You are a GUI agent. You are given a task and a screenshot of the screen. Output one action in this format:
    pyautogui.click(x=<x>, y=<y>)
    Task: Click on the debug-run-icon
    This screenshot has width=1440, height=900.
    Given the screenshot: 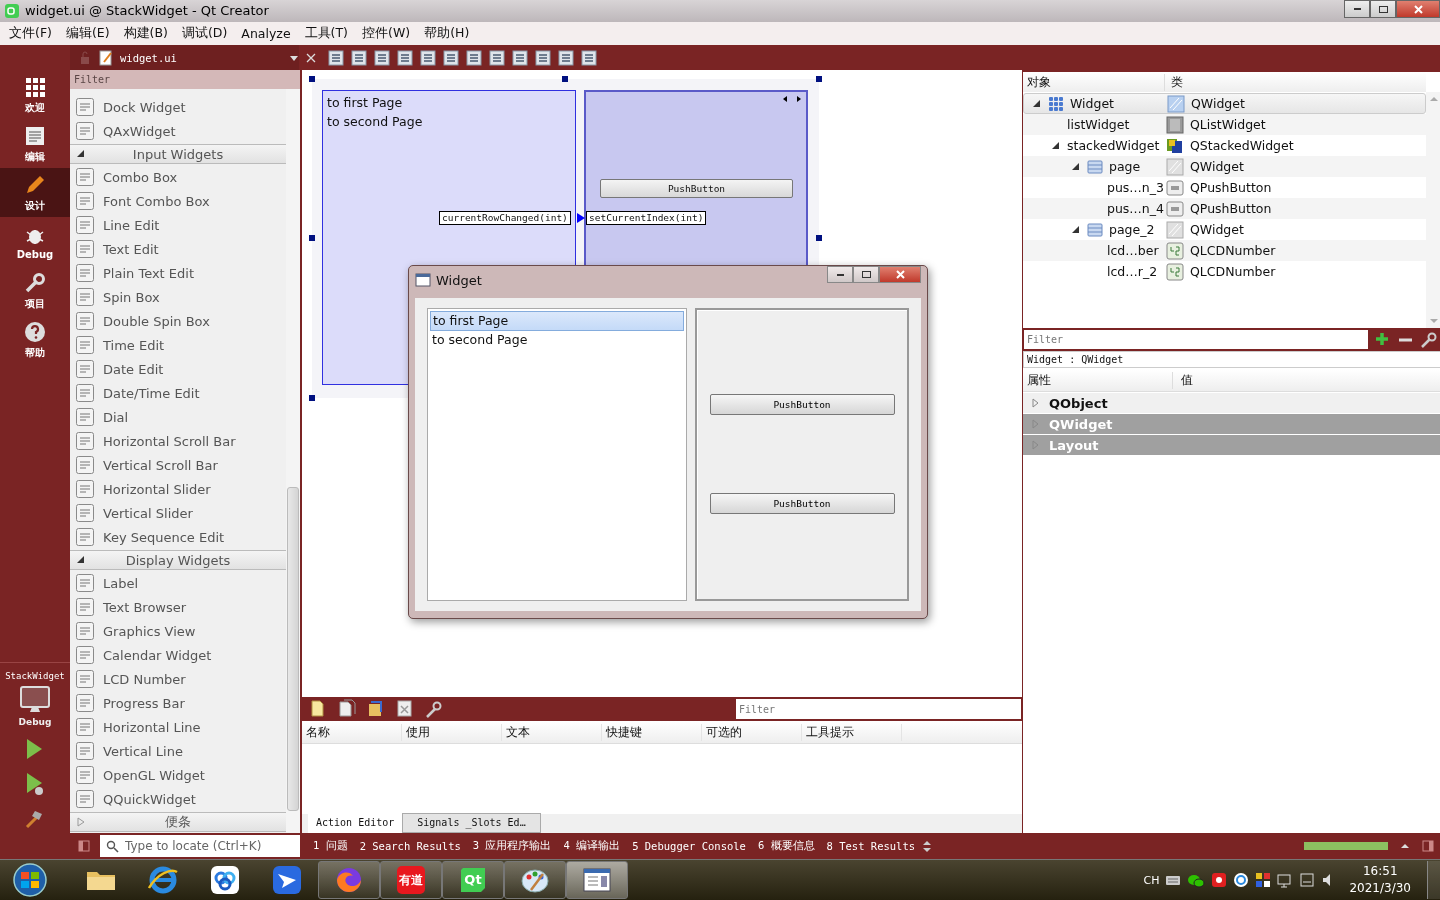 What is the action you would take?
    pyautogui.click(x=35, y=784)
    